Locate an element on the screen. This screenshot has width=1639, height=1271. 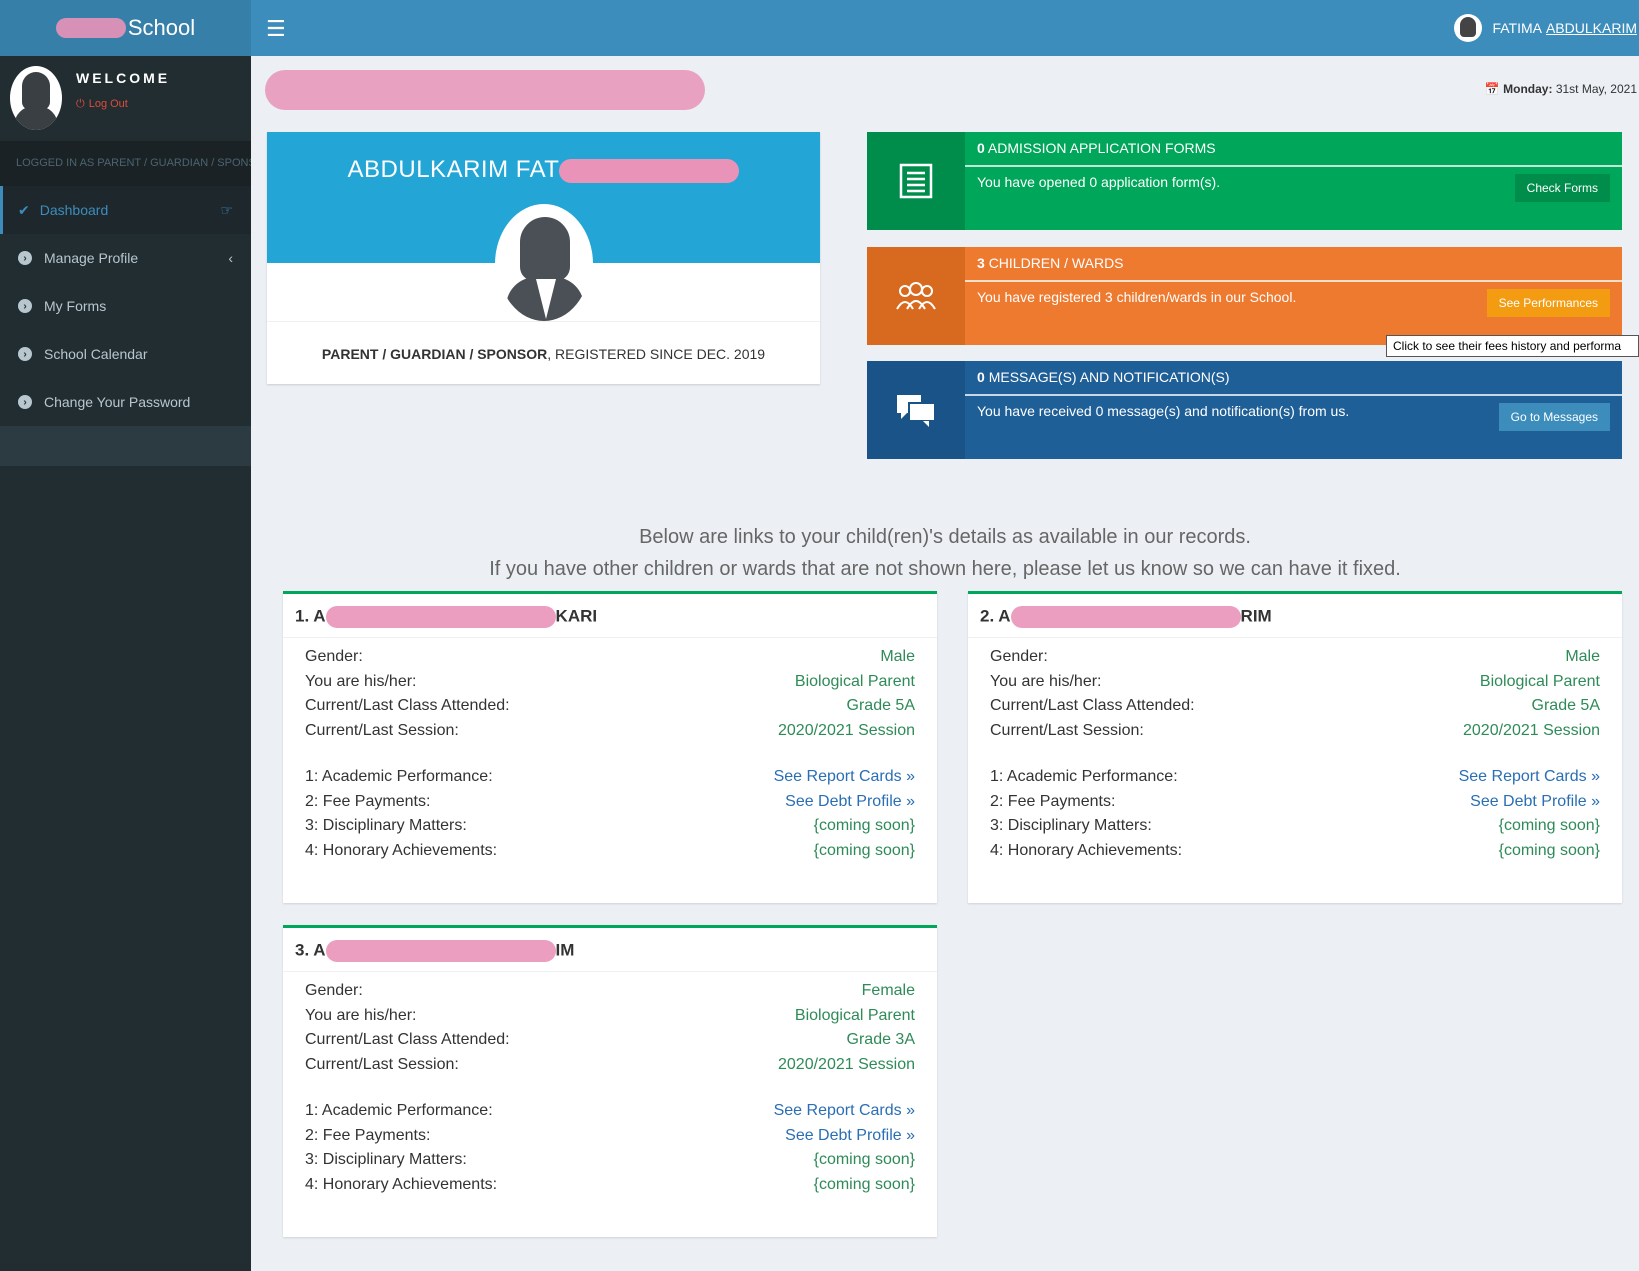
sidebar-user-panel: WELCOME ⏻ Log Out is located at coordinates (125, 98).